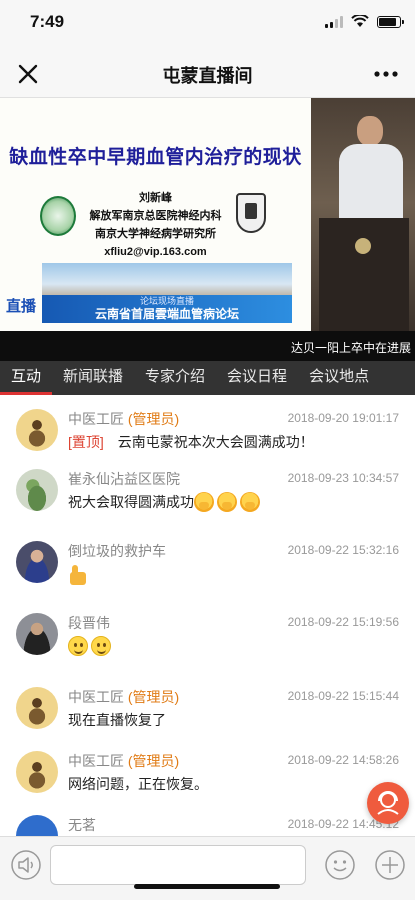  Describe the element at coordinates (363, 246) in the screenshot. I see `podium-emblem` at that location.